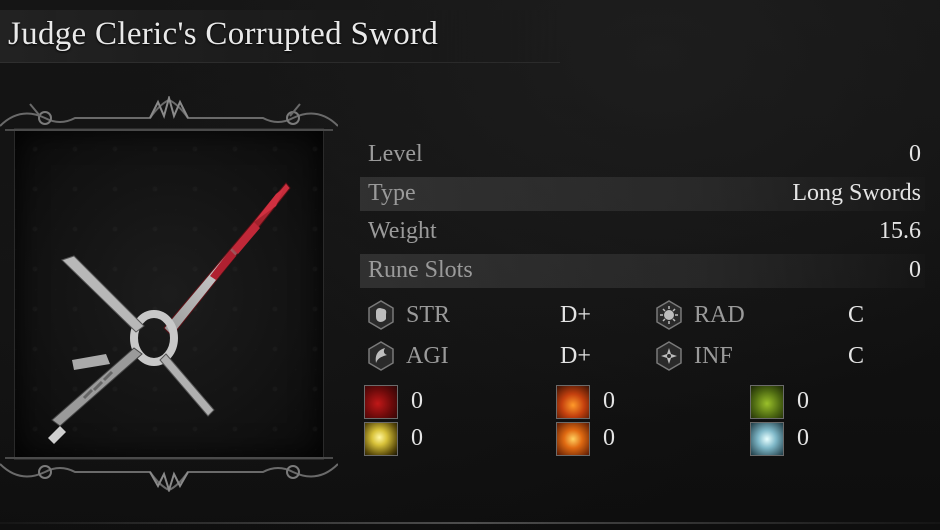 The width and height of the screenshot is (940, 530). What do you see at coordinates (381, 402) in the screenshot?
I see `blood-splatter-icon` at bounding box center [381, 402].